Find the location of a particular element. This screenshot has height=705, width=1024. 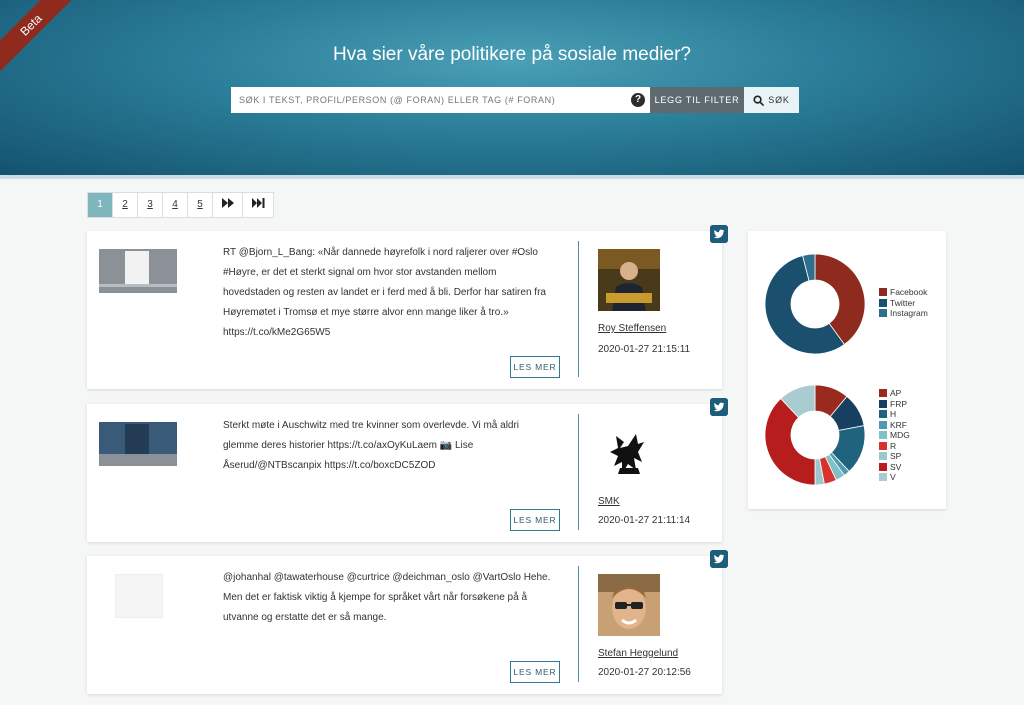

smk-logo is located at coordinates (629, 453).